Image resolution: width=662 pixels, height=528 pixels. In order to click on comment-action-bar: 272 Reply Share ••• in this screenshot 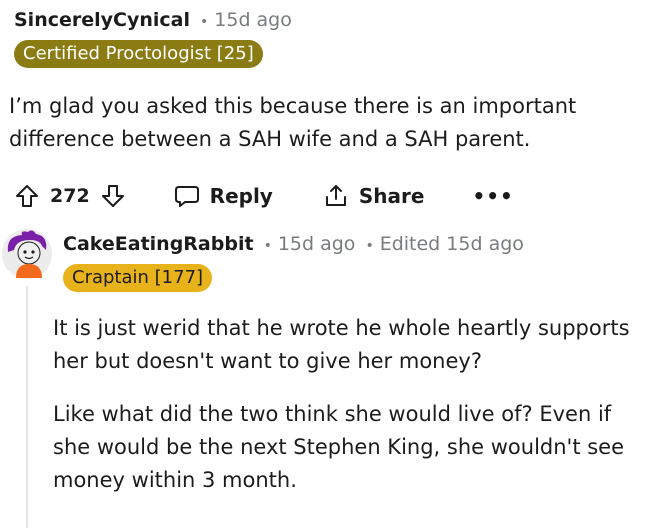, I will do `click(264, 196)`.